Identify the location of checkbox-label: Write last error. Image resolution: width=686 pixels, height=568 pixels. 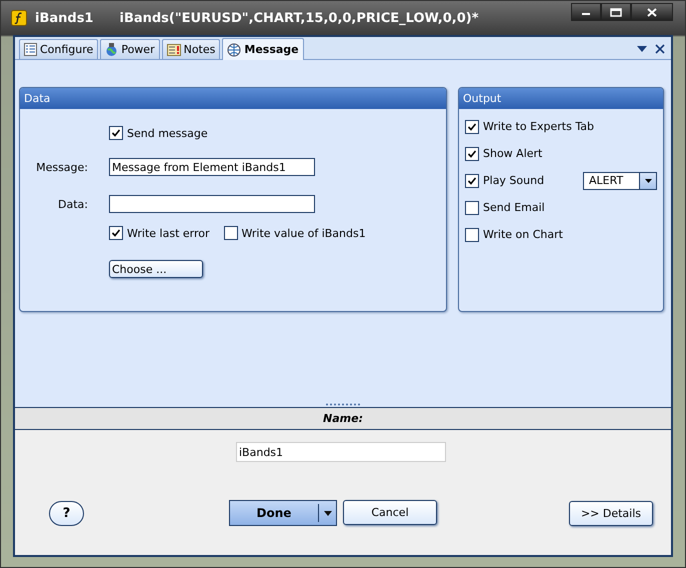
(168, 233).